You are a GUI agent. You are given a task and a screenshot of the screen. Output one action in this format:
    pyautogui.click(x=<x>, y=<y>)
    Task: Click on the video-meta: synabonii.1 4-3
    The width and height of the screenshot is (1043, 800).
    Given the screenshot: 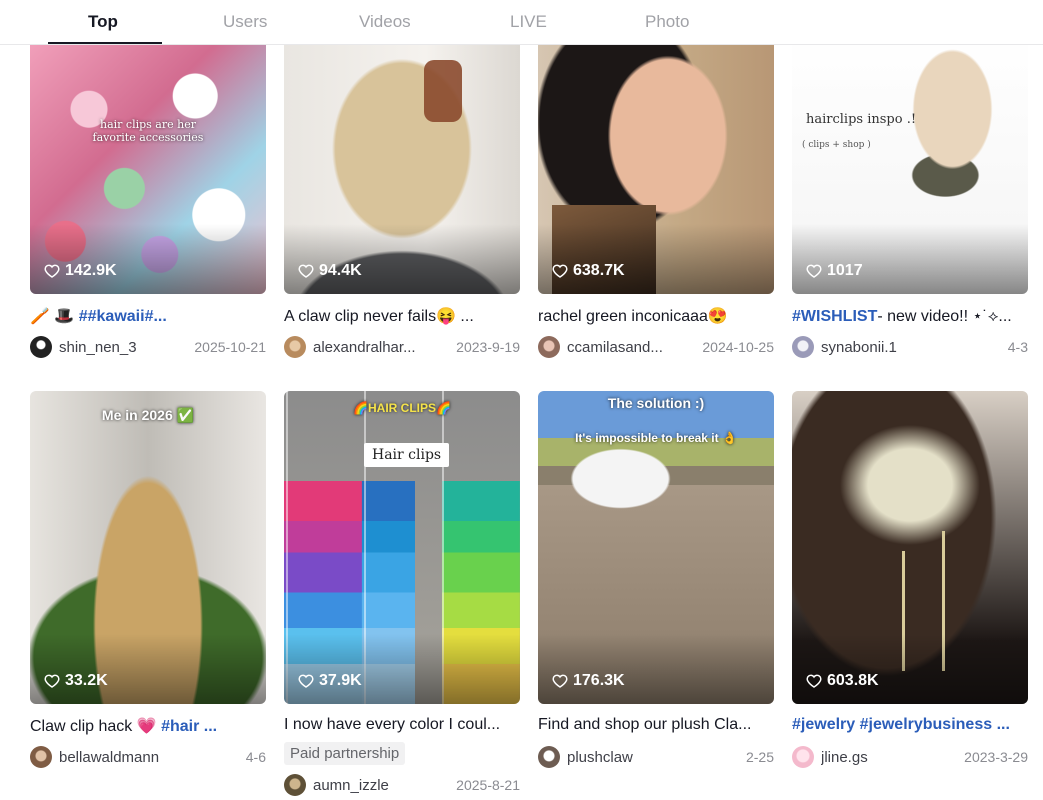 What is the action you would take?
    pyautogui.click(x=910, y=347)
    